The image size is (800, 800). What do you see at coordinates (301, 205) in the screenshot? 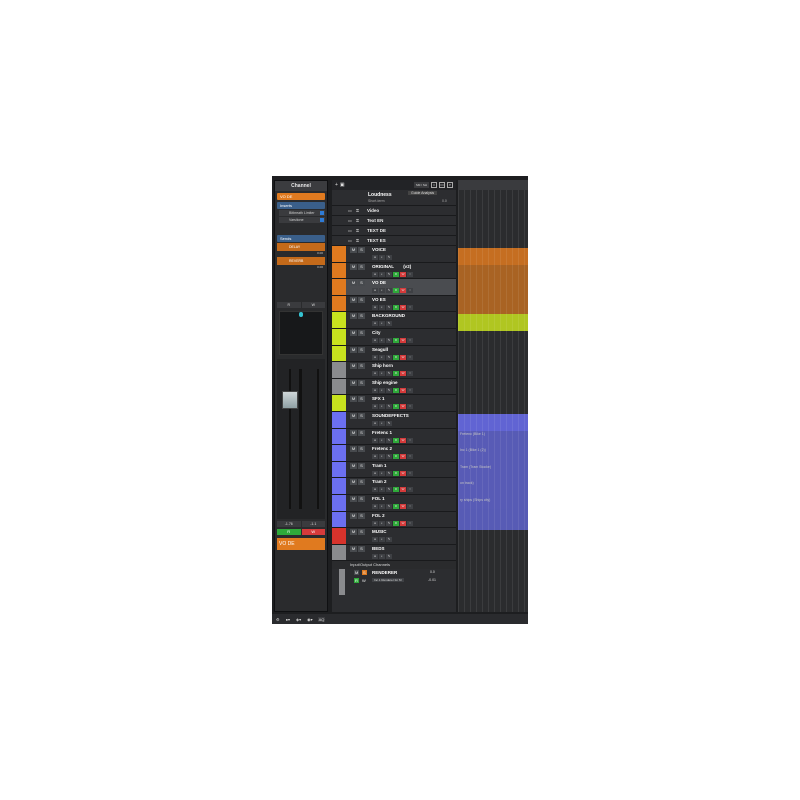
I see `inserts-header: Inserts` at bounding box center [301, 205].